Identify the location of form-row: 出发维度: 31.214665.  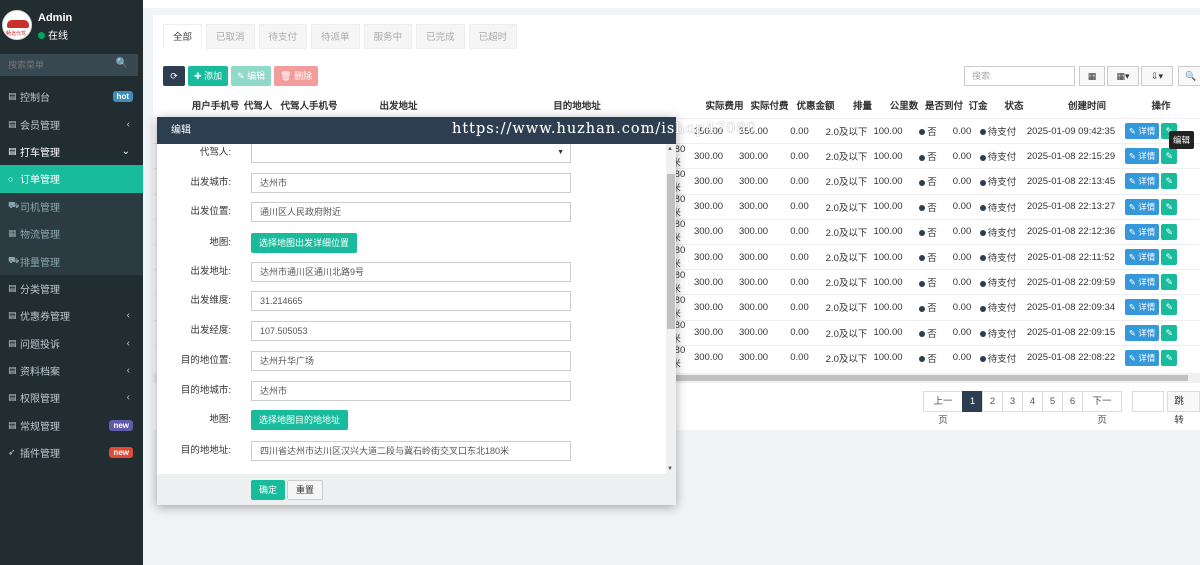
(412, 301).